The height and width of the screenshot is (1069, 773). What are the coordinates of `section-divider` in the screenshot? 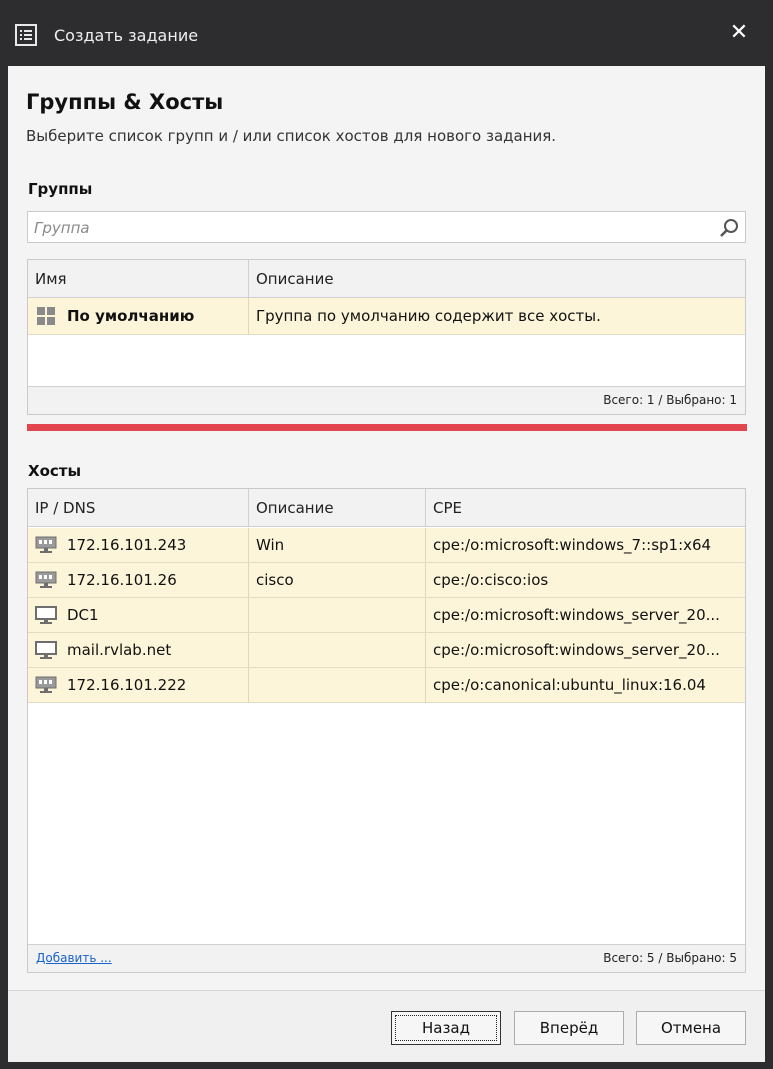 It's located at (387, 427).